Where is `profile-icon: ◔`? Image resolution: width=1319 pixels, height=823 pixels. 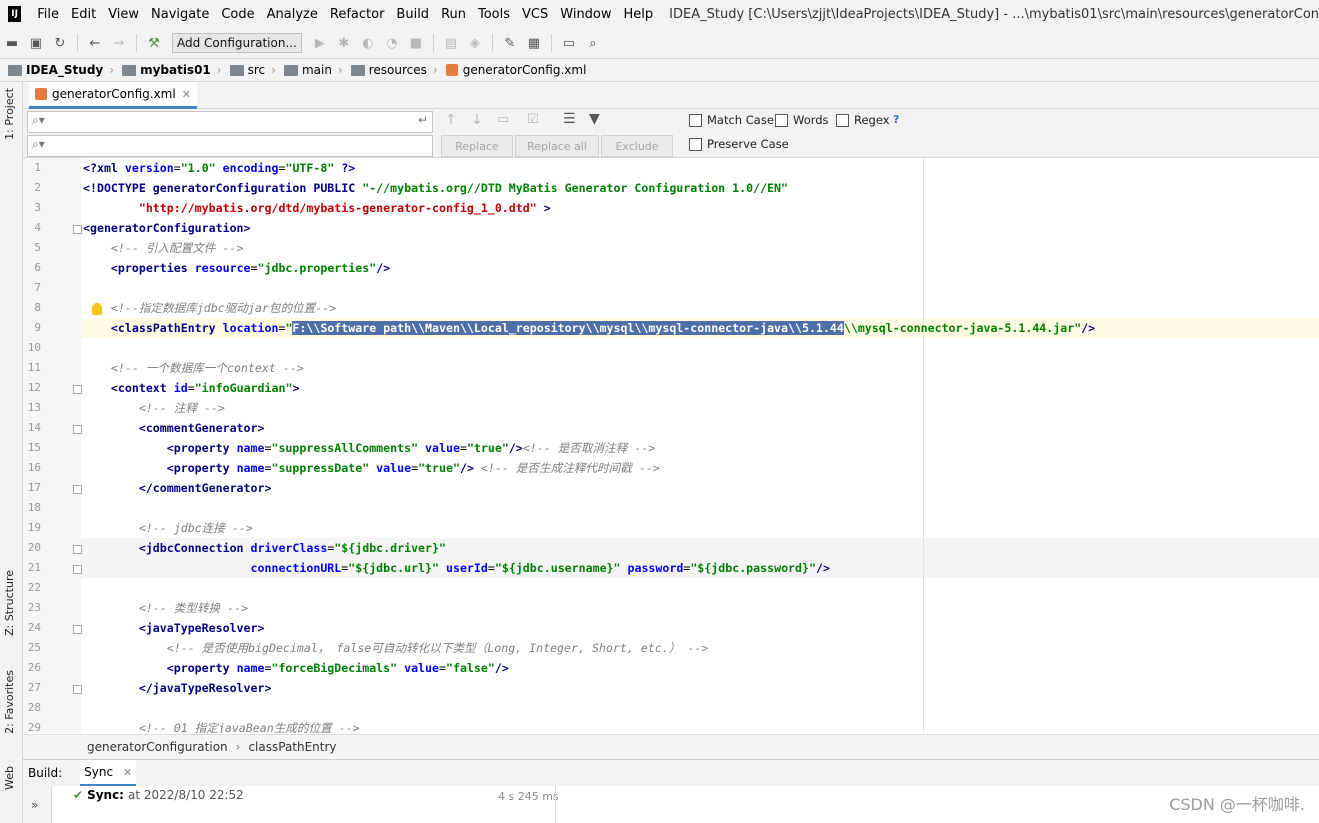 profile-icon: ◔ is located at coordinates (392, 43).